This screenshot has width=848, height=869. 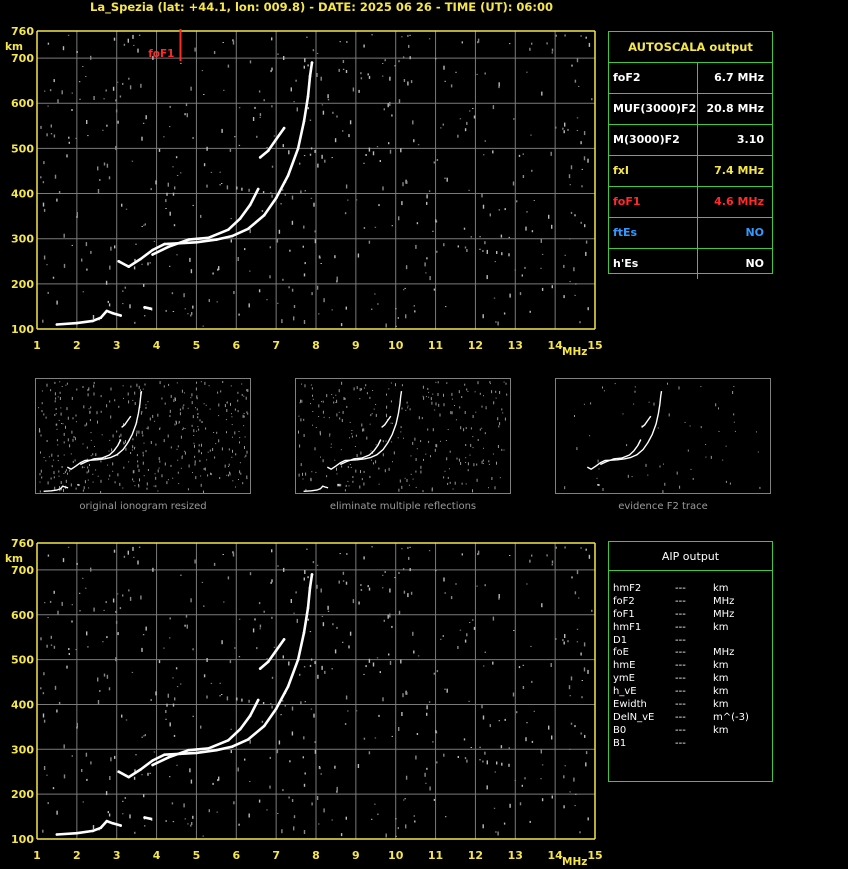 I want to click on x-tick-label: 2, so click(x=77, y=345).